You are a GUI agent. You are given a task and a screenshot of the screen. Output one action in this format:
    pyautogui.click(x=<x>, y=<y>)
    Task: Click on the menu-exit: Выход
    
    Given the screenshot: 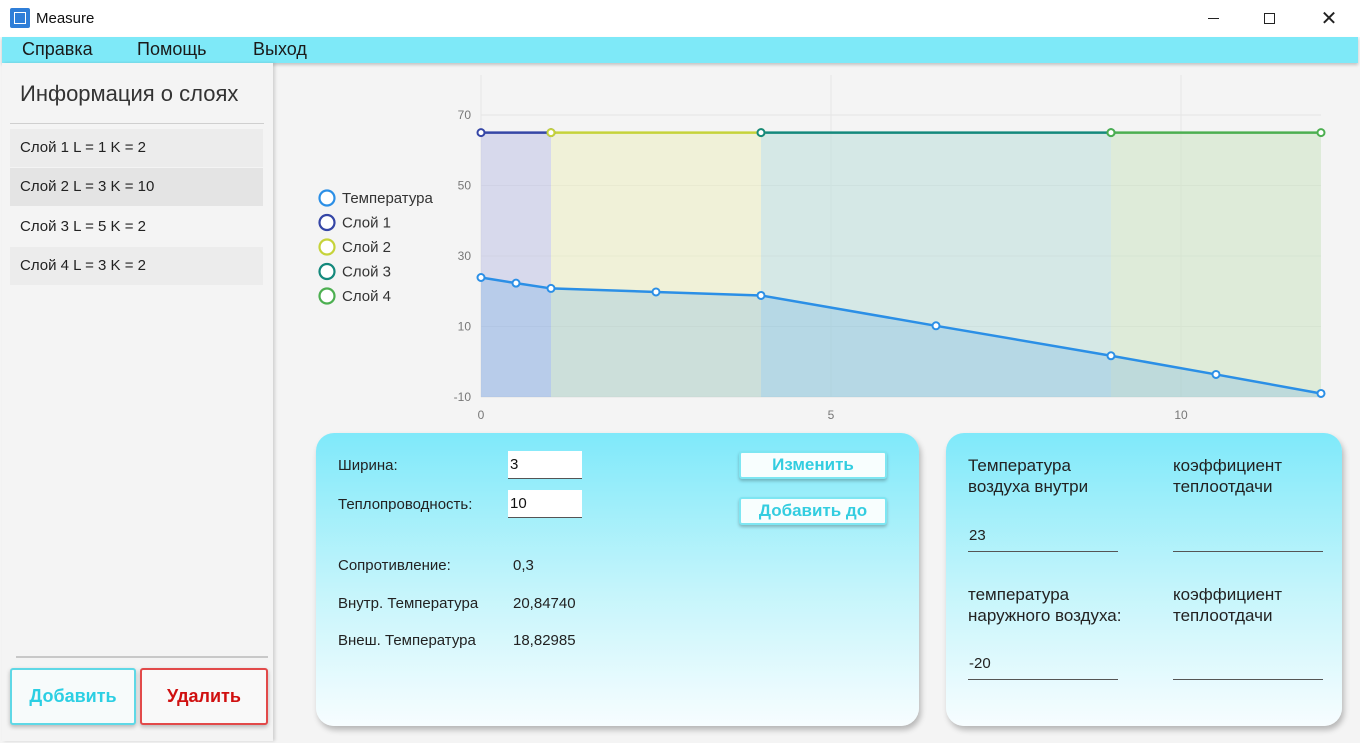 What is the action you would take?
    pyautogui.click(x=280, y=49)
    